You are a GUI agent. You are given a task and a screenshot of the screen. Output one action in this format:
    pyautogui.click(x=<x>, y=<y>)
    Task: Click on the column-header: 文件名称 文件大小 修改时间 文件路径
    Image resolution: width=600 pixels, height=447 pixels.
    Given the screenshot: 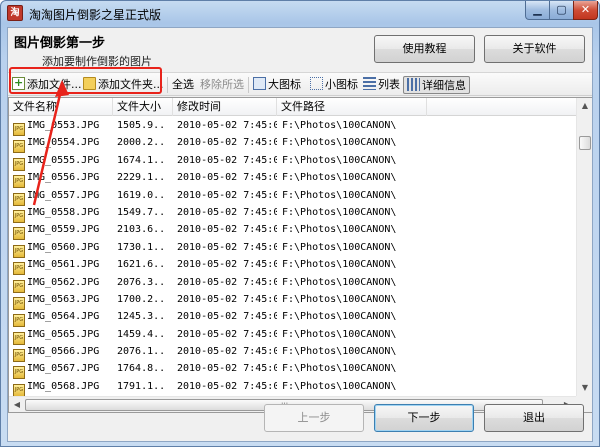 What is the action you would take?
    pyautogui.click(x=292, y=107)
    